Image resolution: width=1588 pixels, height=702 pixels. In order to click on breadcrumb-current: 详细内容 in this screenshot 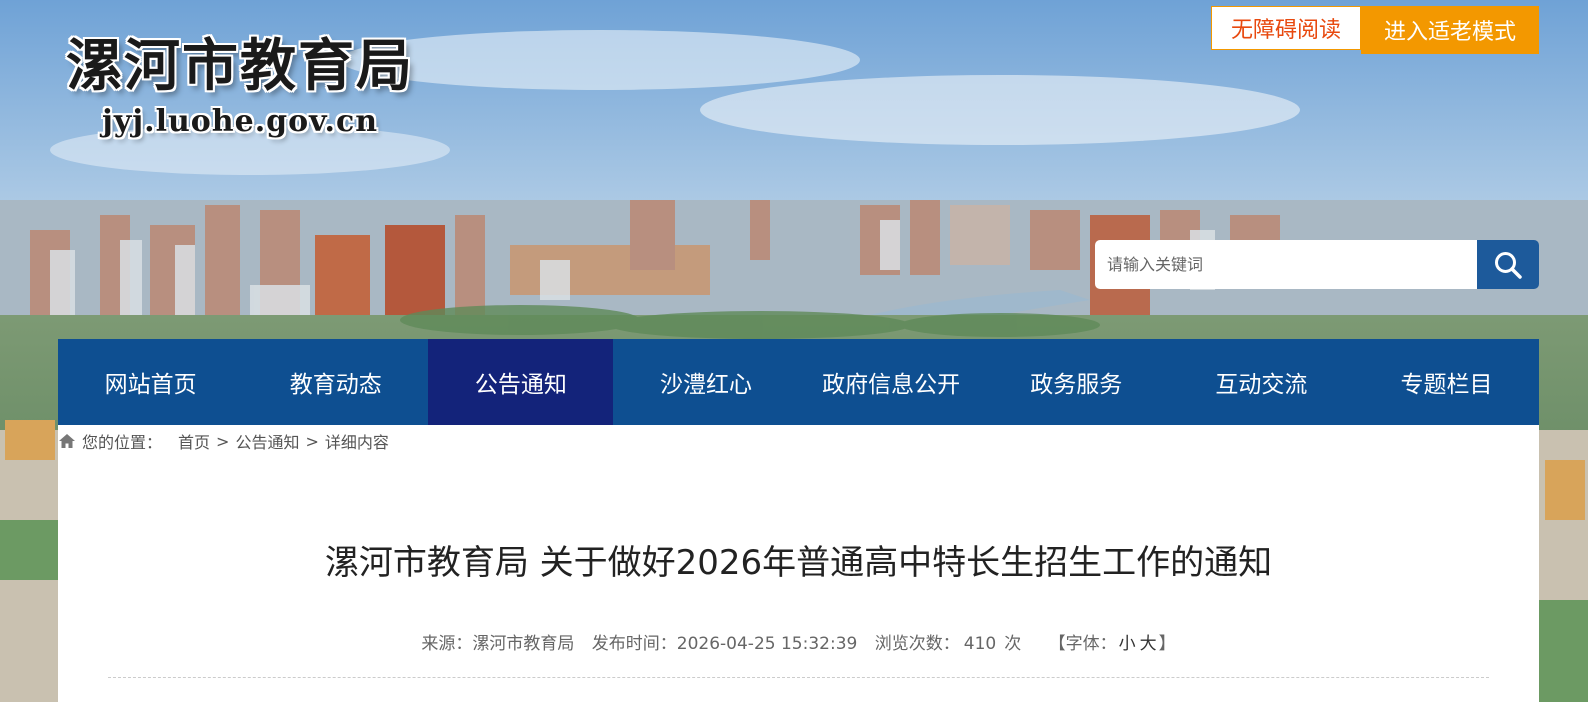, I will do `click(356, 442)`.